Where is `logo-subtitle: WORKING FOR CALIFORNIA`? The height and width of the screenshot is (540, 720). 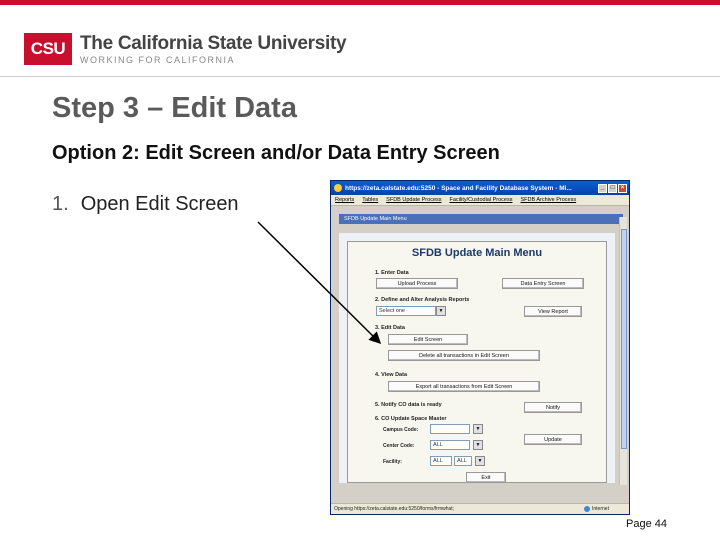 logo-subtitle: WORKING FOR CALIFORNIA is located at coordinates (158, 59).